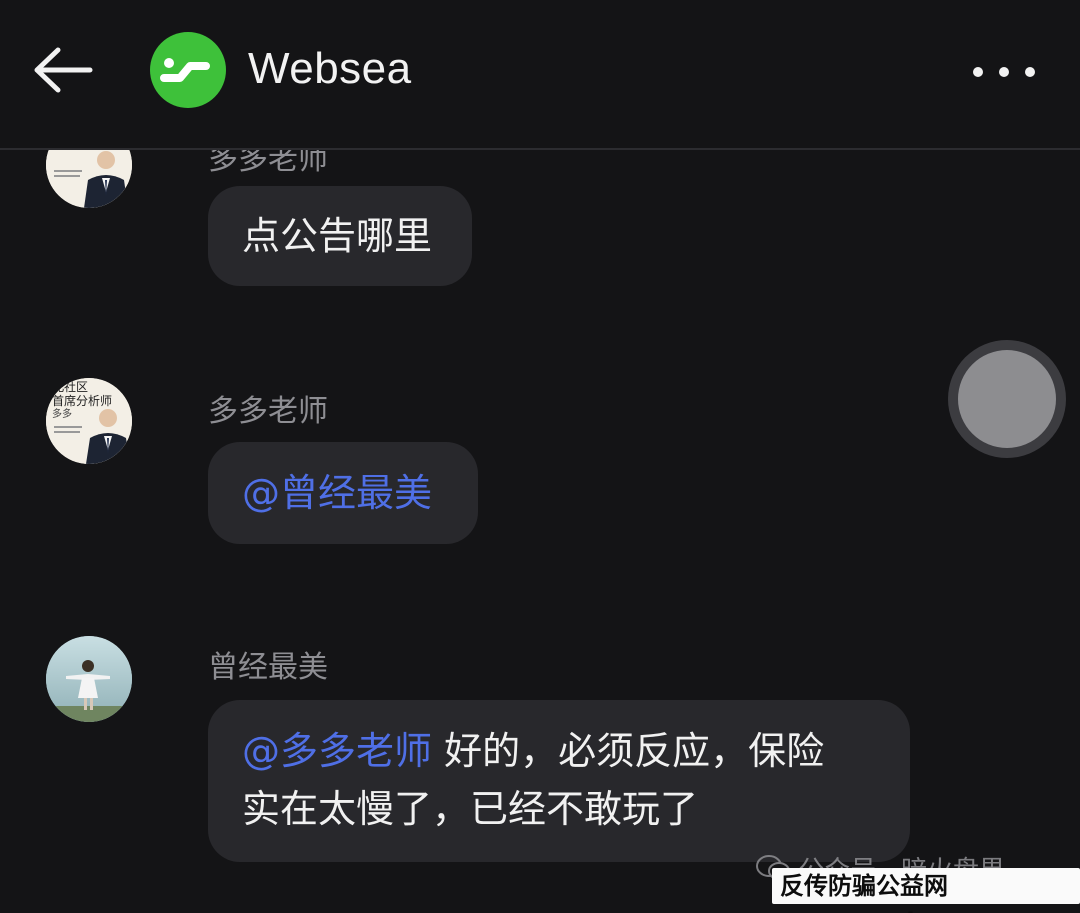 The height and width of the screenshot is (913, 1080). Describe the element at coordinates (185, 70) in the screenshot. I see `websea-logo-icon` at that location.